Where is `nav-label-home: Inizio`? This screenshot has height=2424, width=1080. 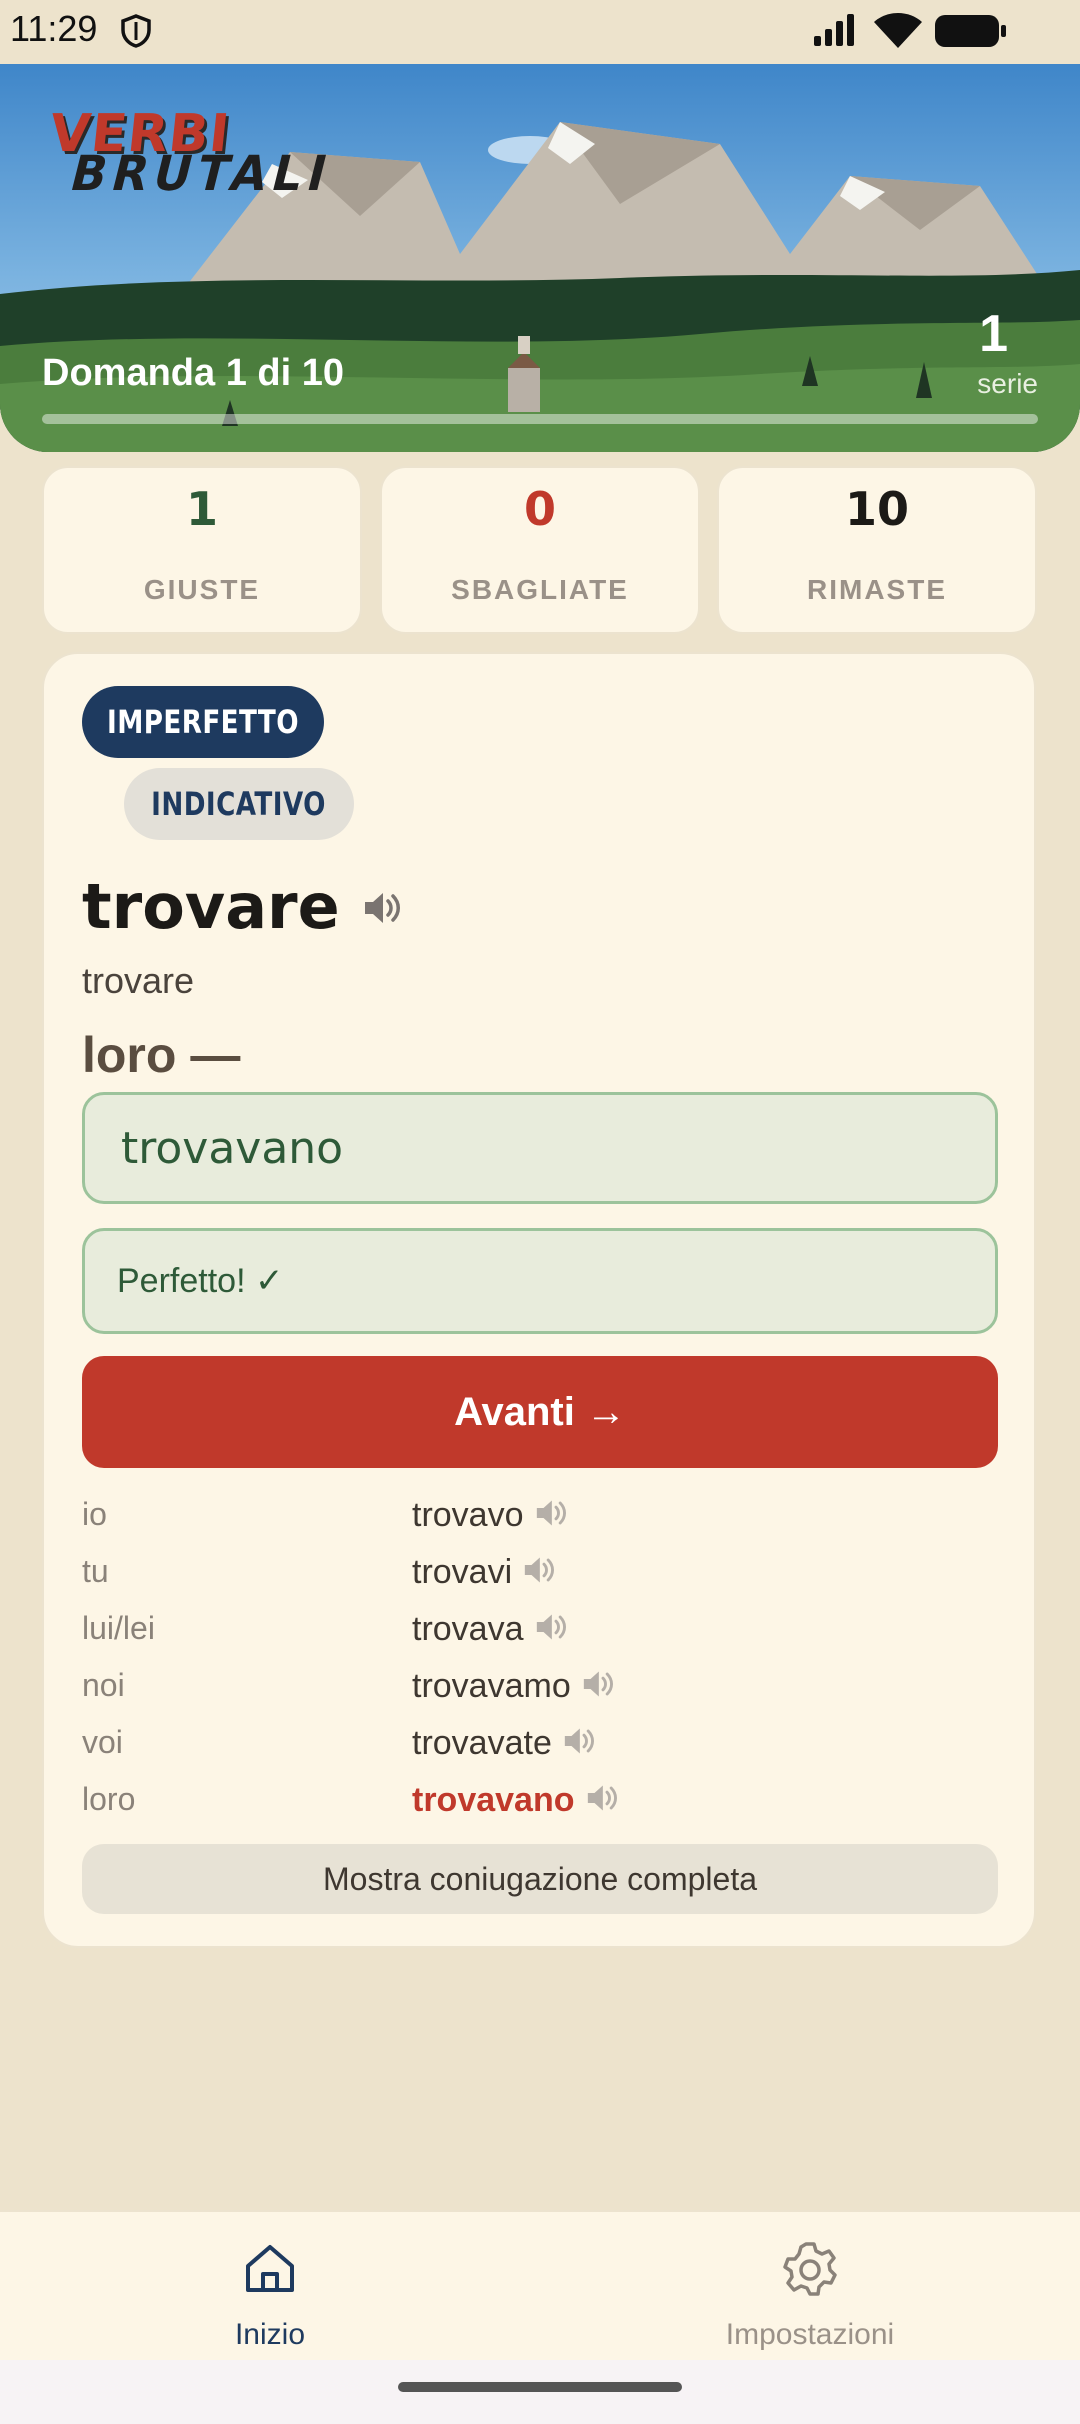 nav-label-home: Inizio is located at coordinates (270, 2334).